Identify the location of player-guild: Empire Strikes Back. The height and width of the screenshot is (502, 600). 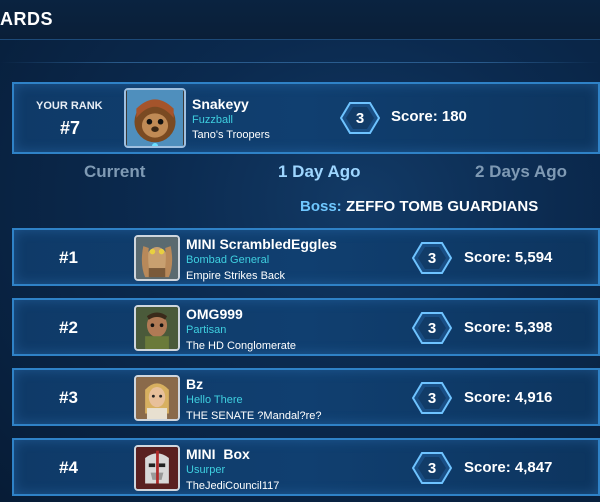
(236, 276).